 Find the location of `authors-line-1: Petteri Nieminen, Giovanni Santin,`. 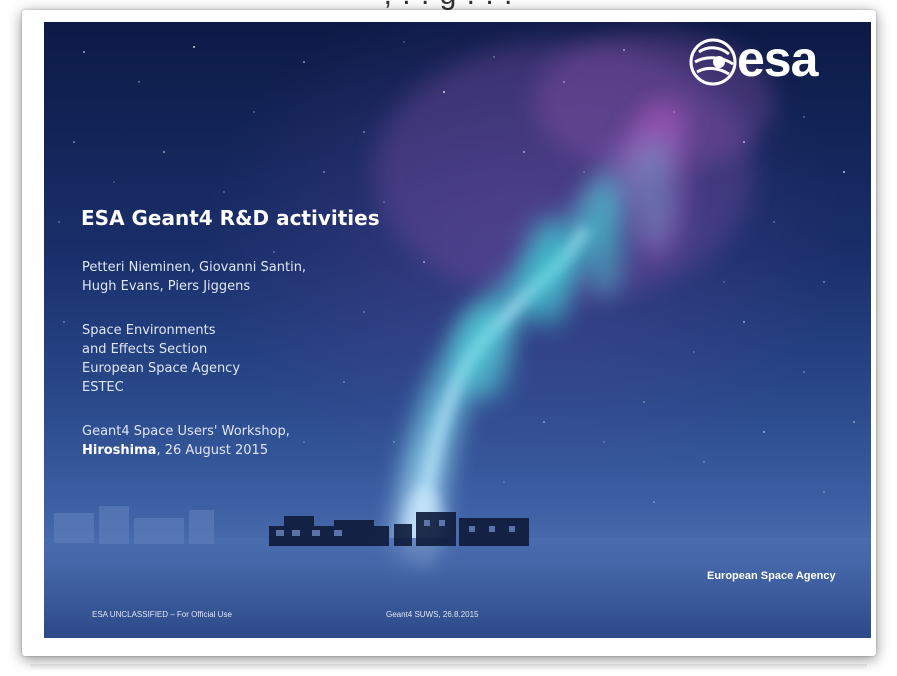

authors-line-1: Petteri Nieminen, Giovanni Santin, is located at coordinates (194, 267).